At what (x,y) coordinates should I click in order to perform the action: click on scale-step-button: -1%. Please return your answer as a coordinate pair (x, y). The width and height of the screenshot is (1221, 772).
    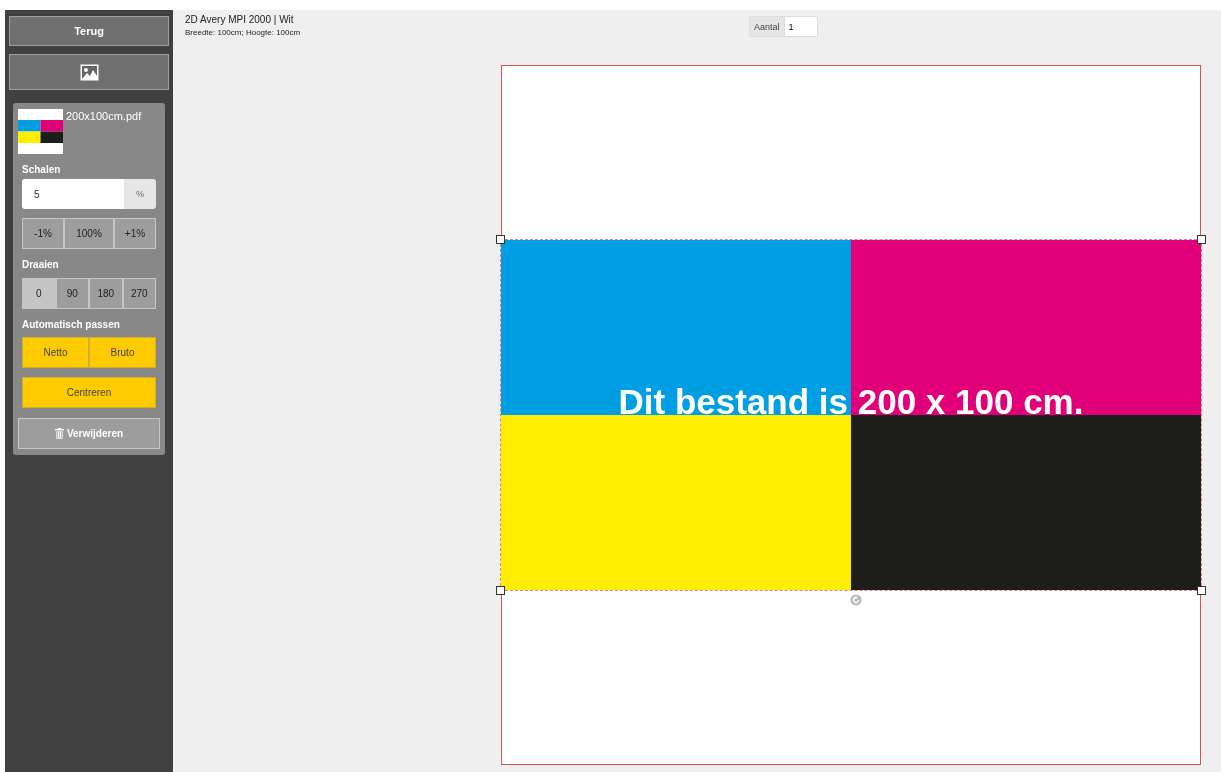
    Looking at the image, I should click on (43, 233).